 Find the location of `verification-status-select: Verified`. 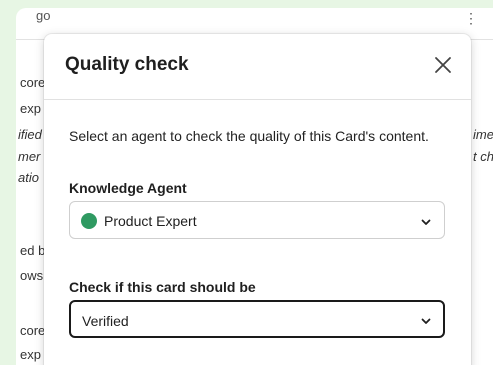

verification-status-select: Verified is located at coordinates (257, 319).